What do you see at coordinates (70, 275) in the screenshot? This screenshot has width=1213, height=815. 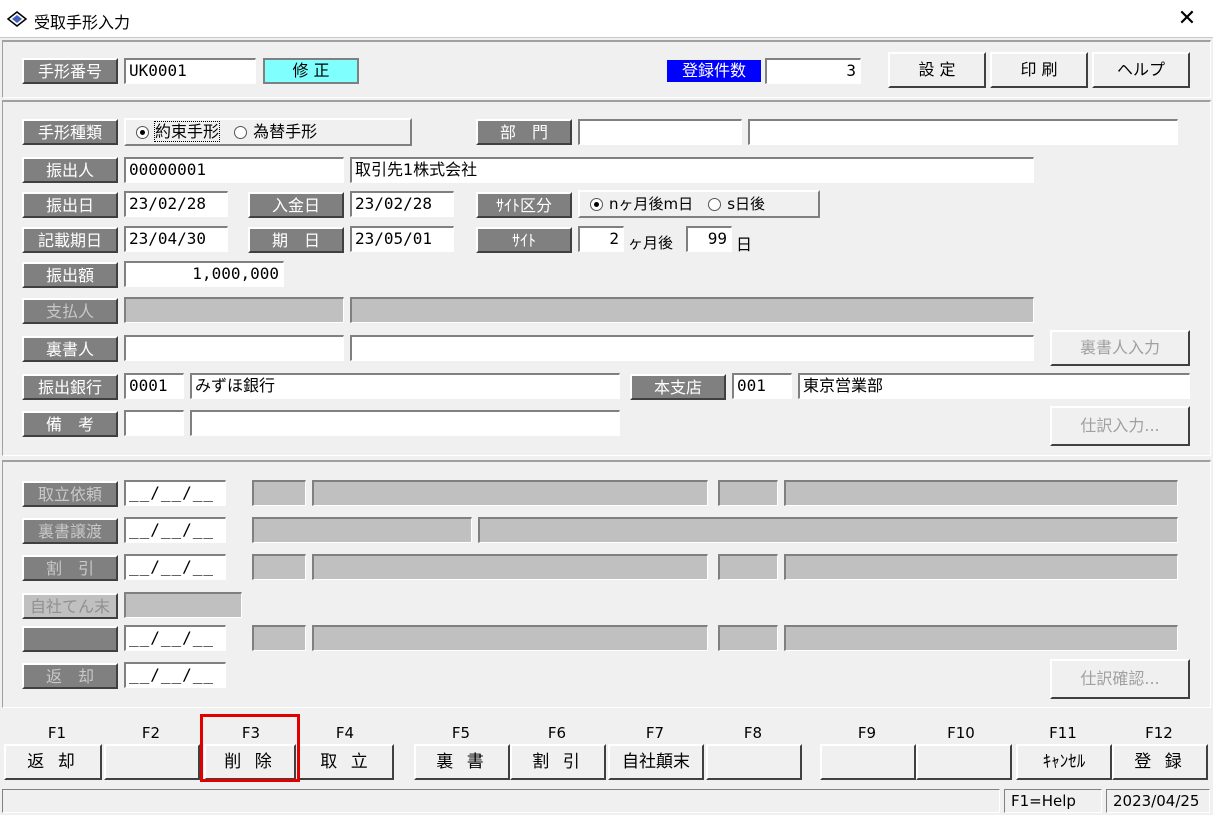 I see `amount-label: 振出額` at bounding box center [70, 275].